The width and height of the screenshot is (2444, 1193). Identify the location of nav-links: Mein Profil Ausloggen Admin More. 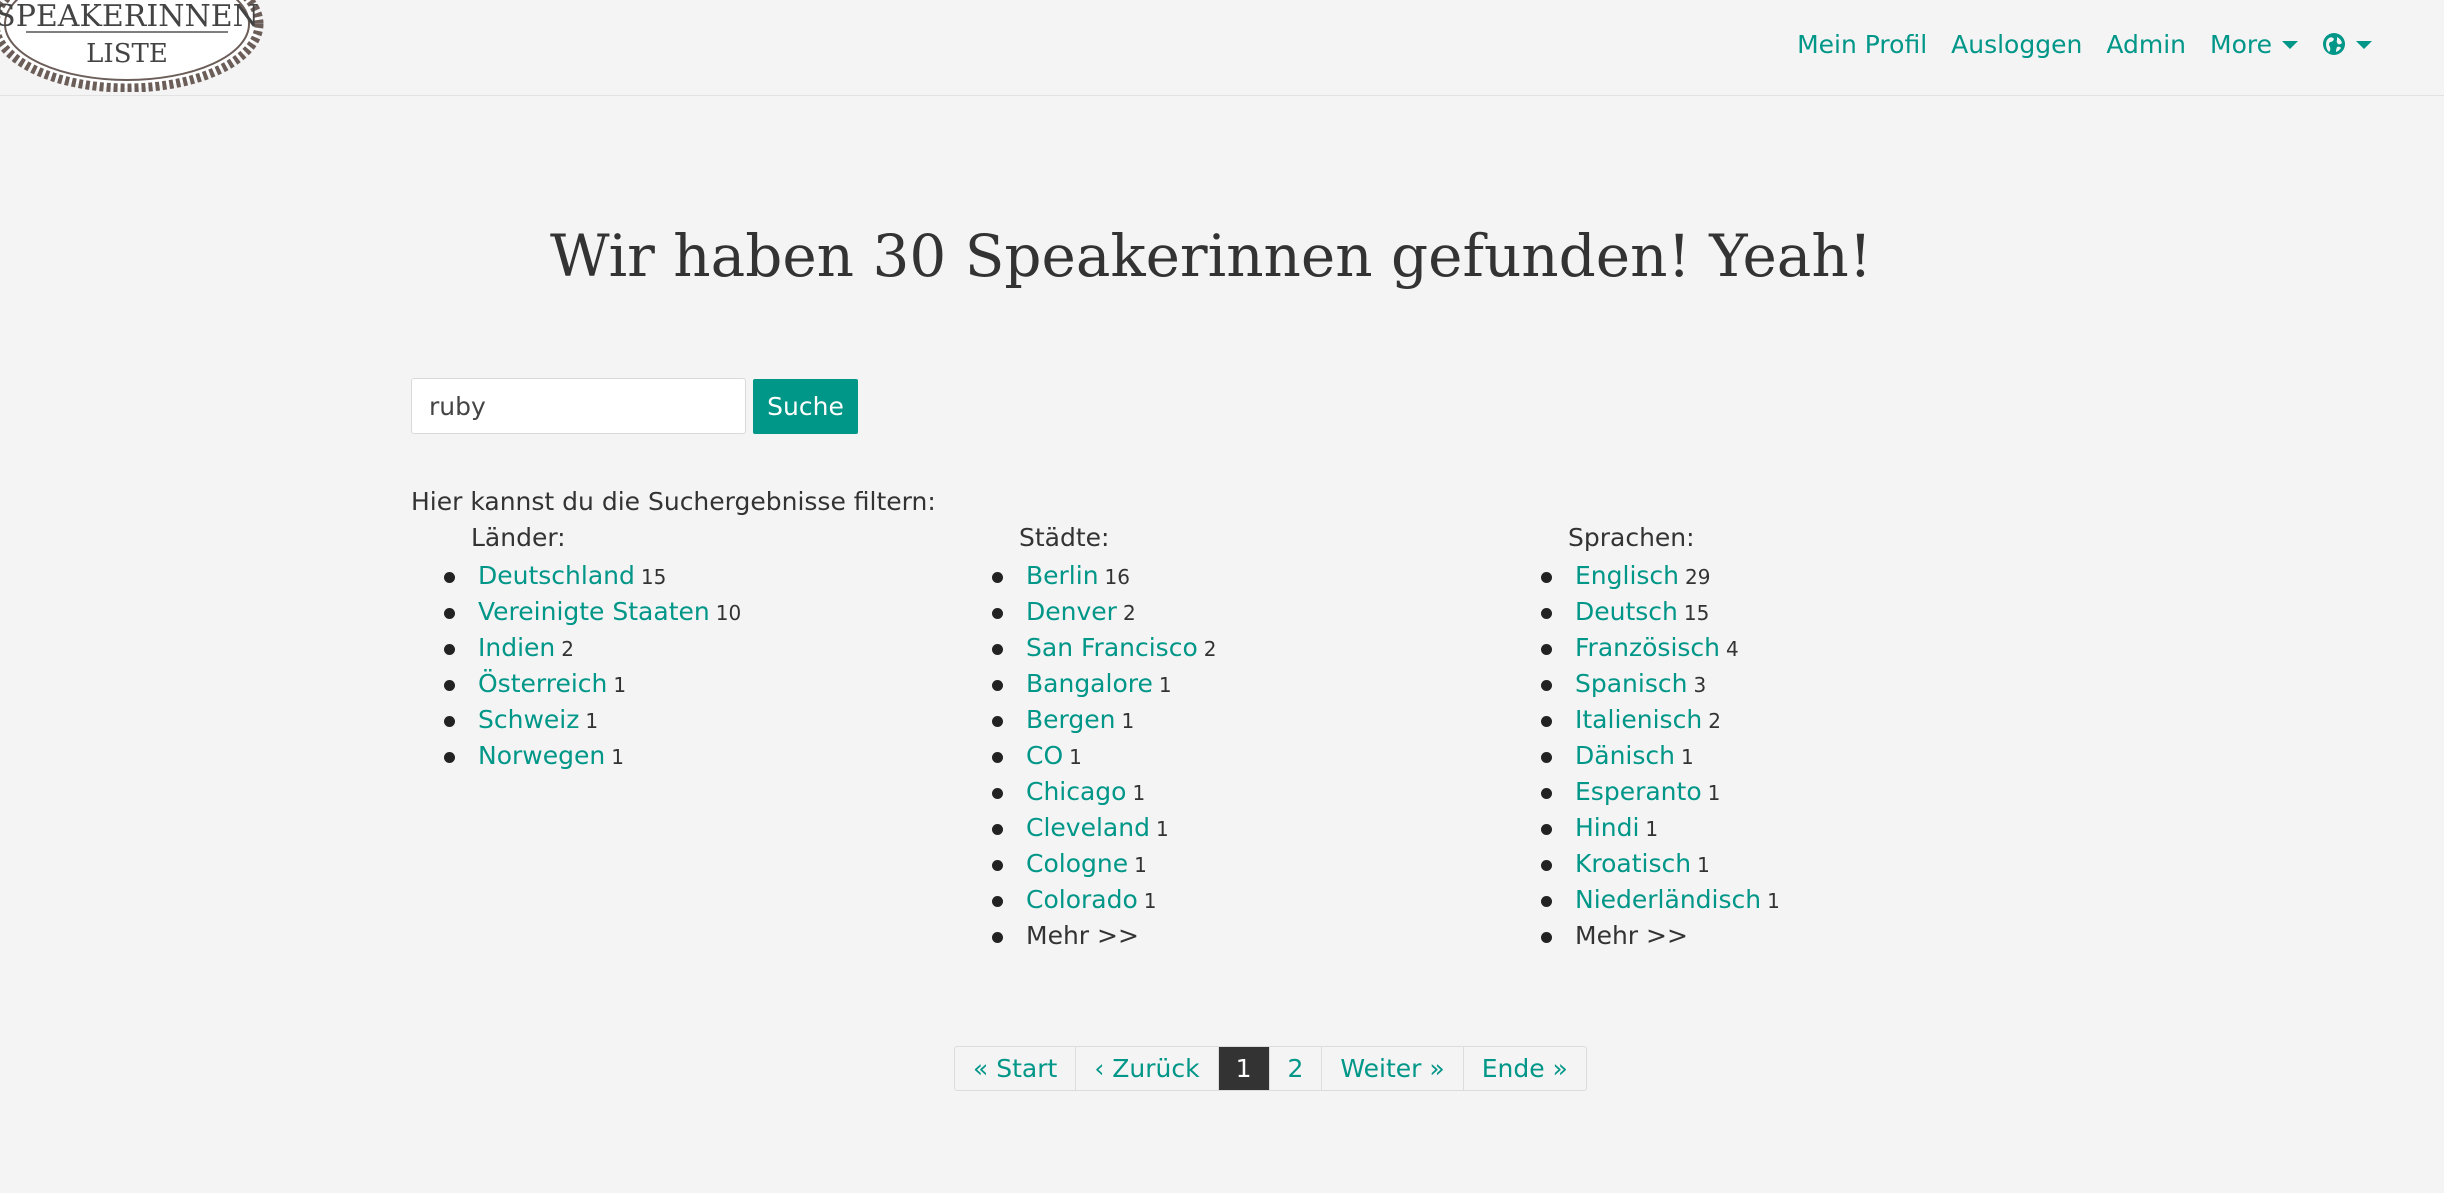
(2084, 44).